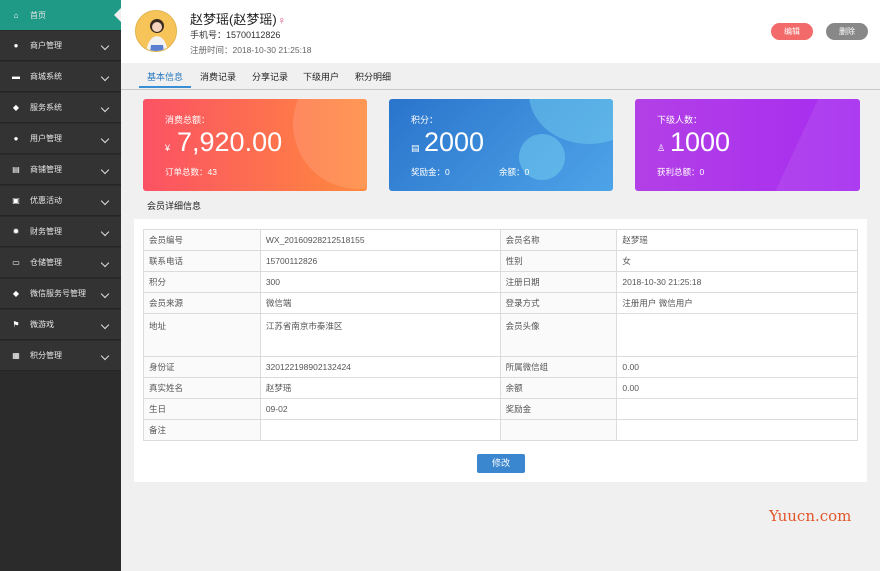 The height and width of the screenshot is (571, 880). What do you see at coordinates (380, 409) in the screenshot?
I see `field-value: 09-02` at bounding box center [380, 409].